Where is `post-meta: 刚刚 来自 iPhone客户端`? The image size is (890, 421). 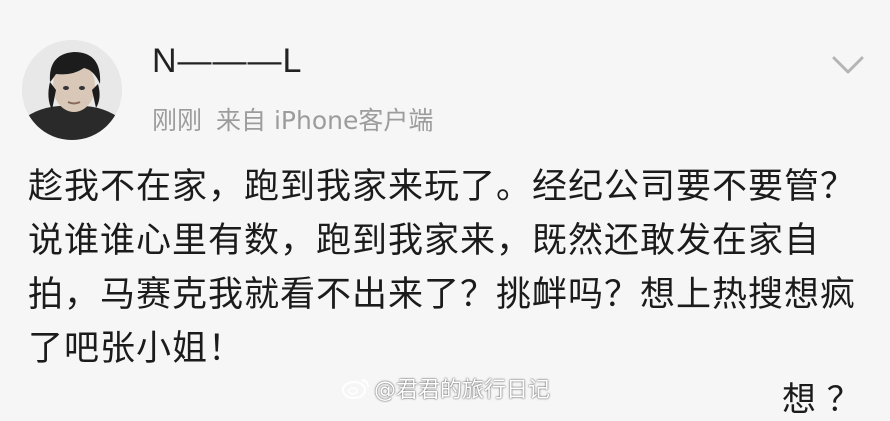 post-meta: 刚刚 来自 iPhone客户端 is located at coordinates (292, 119).